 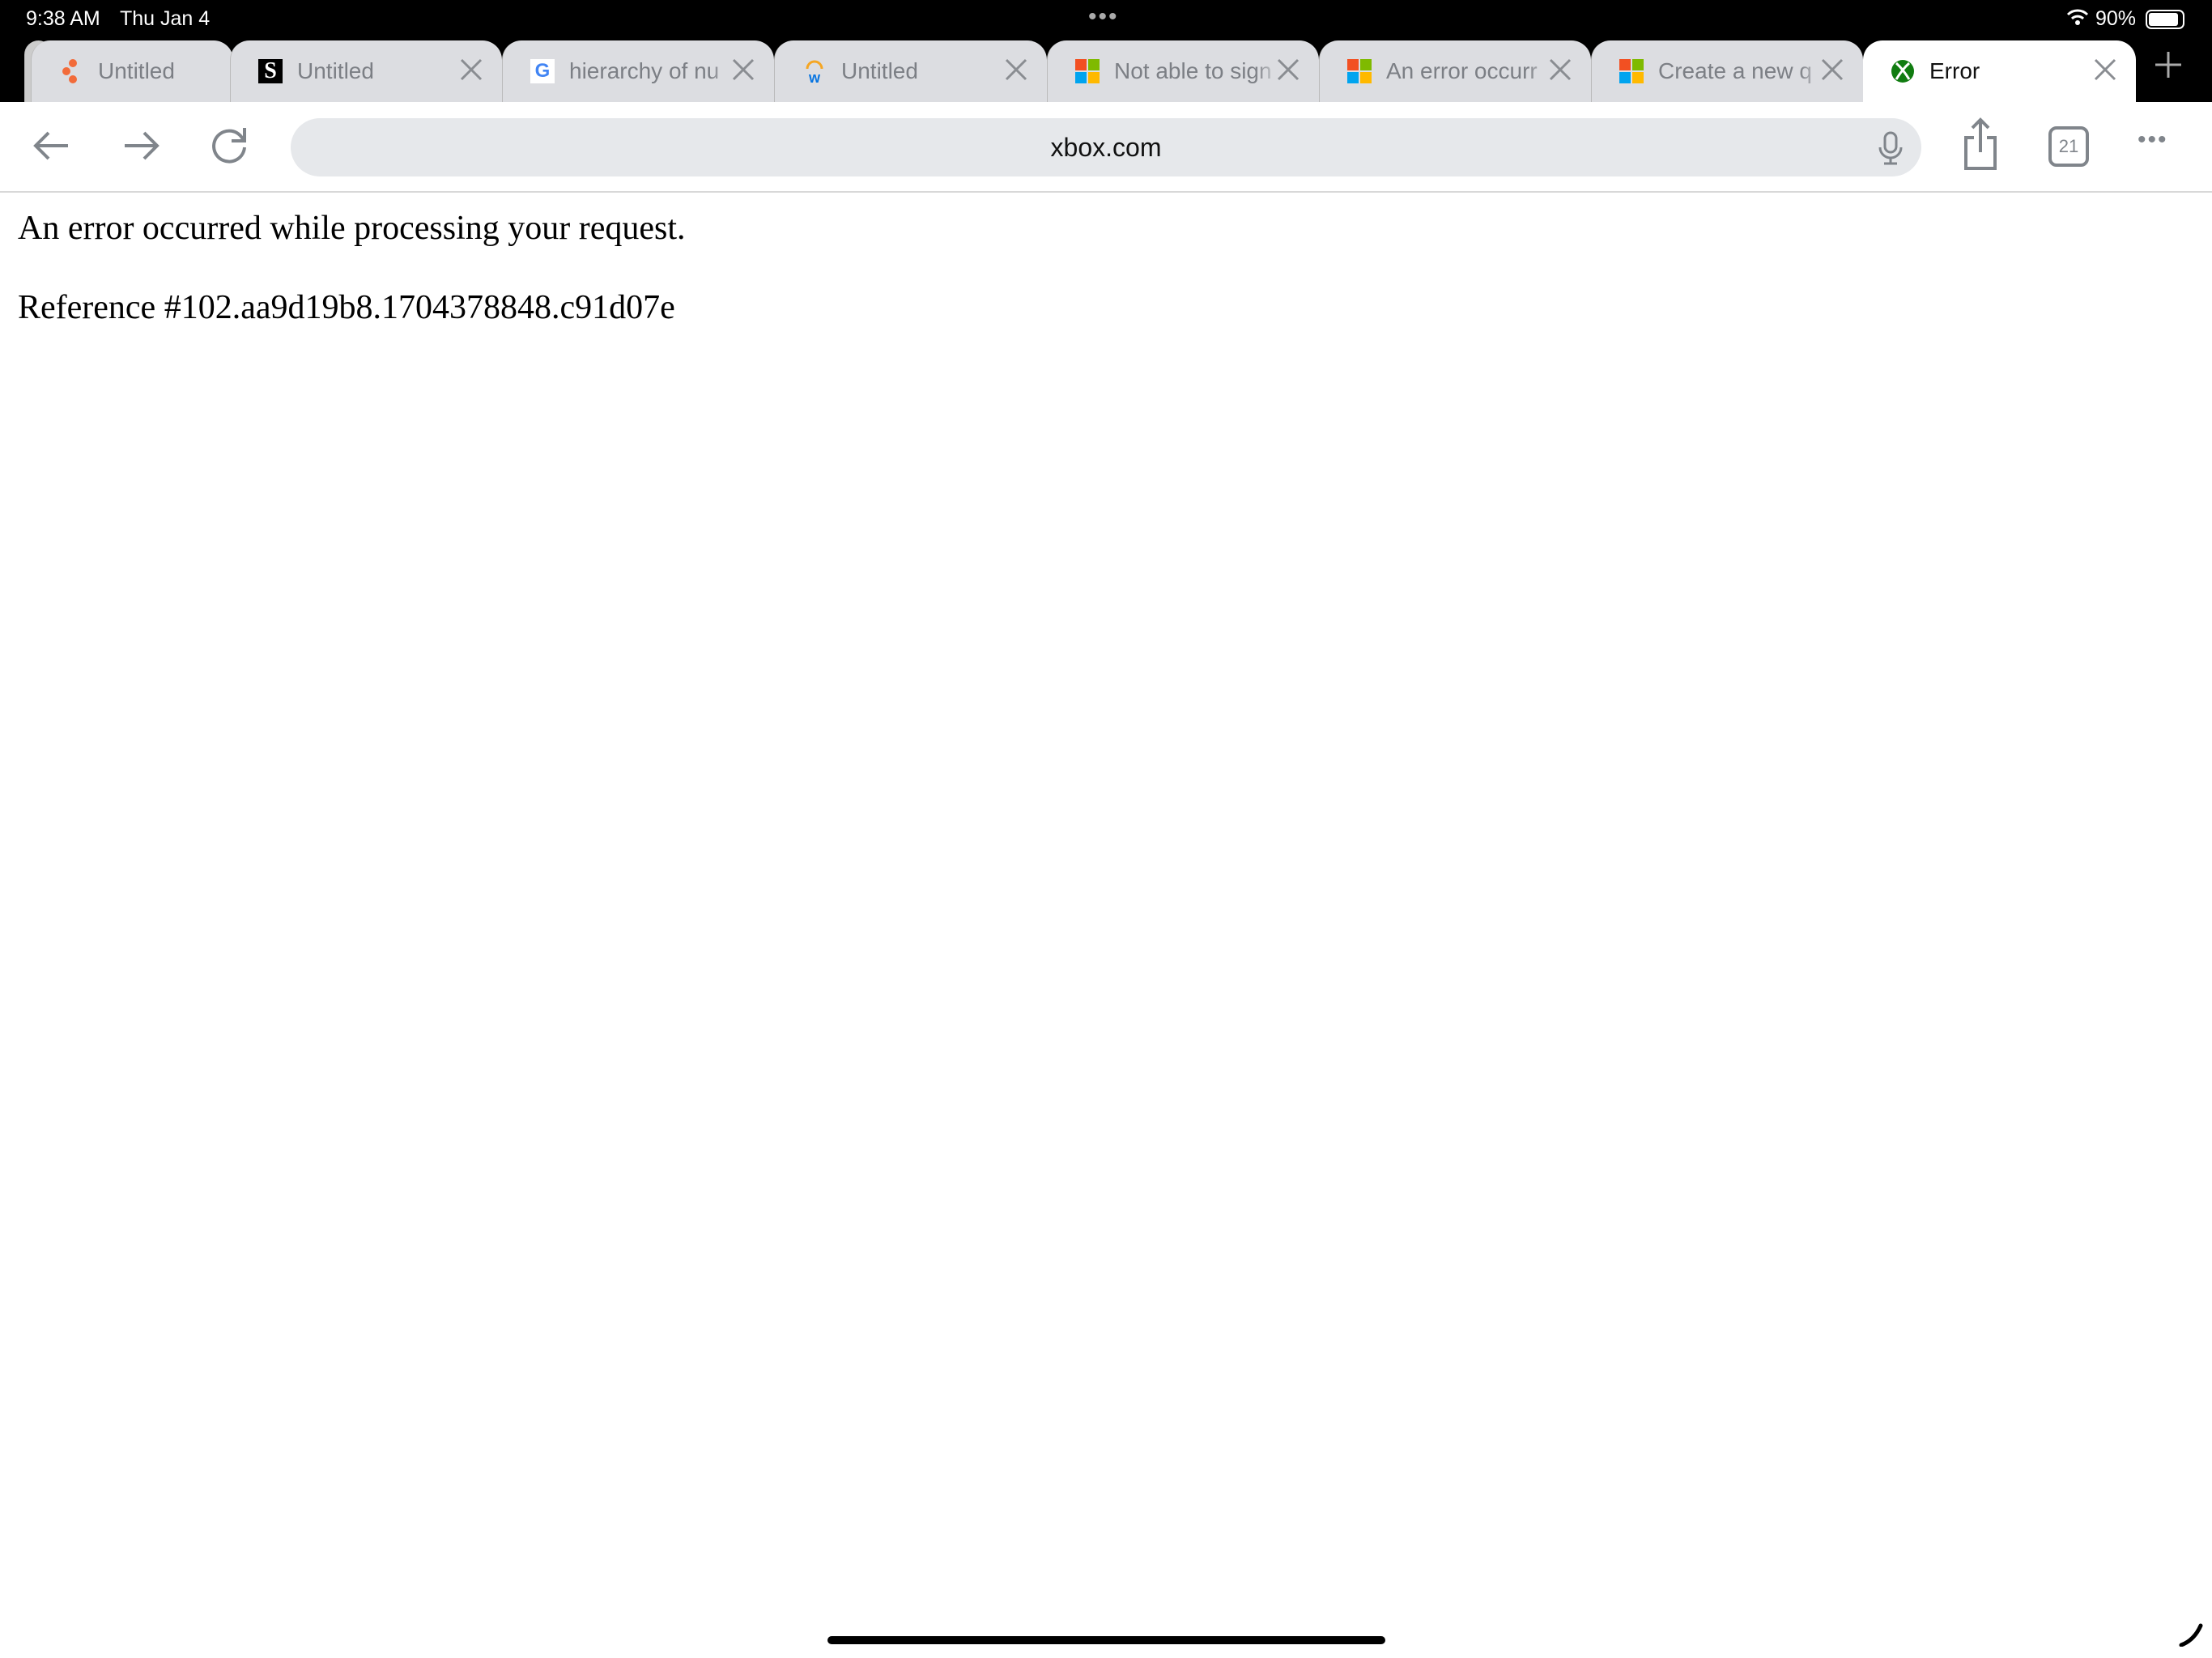 I want to click on tab-7: Create a new q, so click(x=1727, y=71).